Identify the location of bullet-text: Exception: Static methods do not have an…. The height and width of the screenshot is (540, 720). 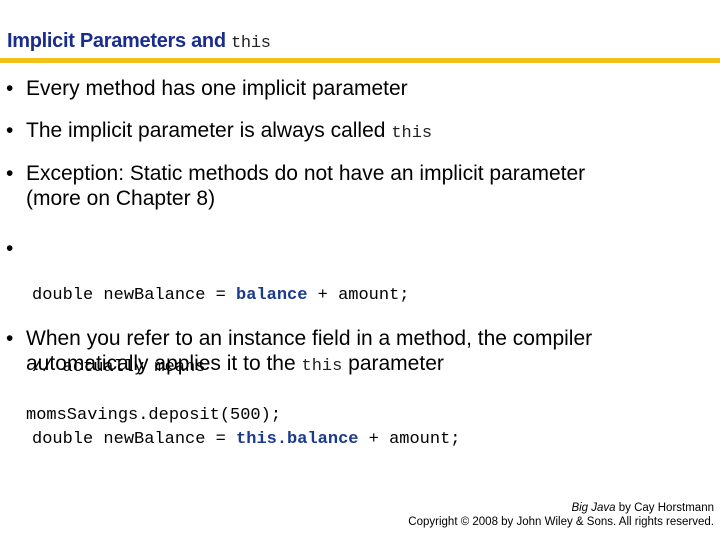
(306, 173).